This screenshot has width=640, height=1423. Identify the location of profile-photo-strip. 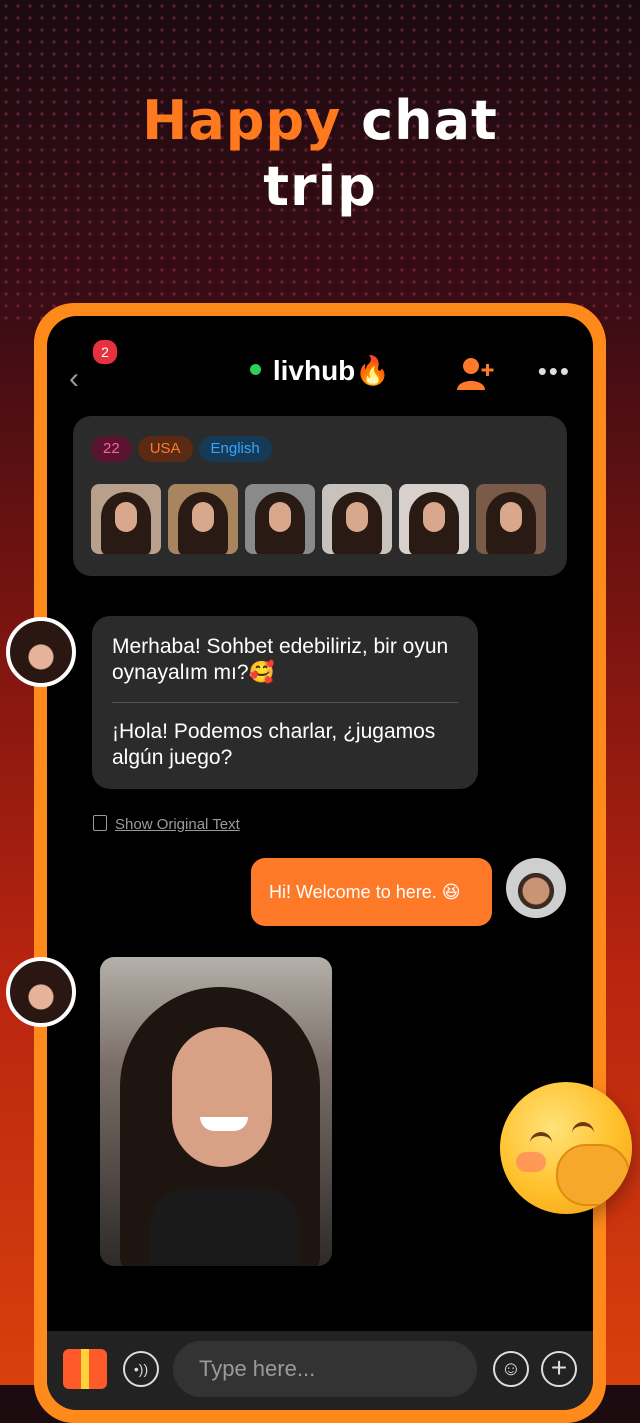
(318, 519).